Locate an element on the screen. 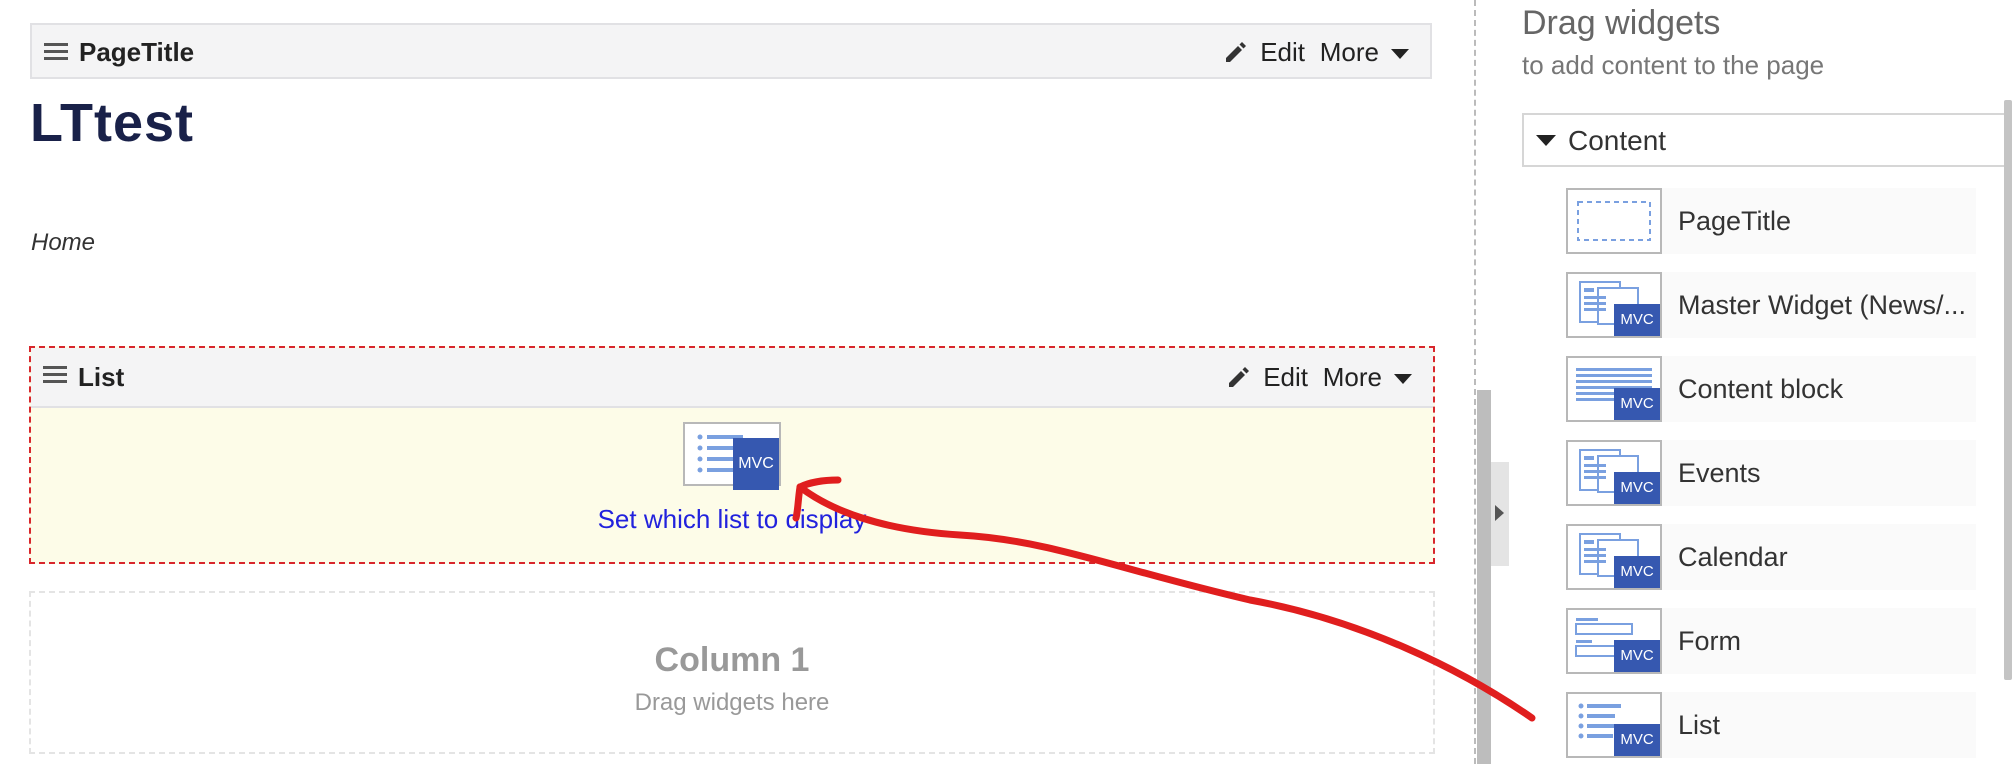 This screenshot has height=764, width=2012. widget-item-label: List is located at coordinates (1699, 725).